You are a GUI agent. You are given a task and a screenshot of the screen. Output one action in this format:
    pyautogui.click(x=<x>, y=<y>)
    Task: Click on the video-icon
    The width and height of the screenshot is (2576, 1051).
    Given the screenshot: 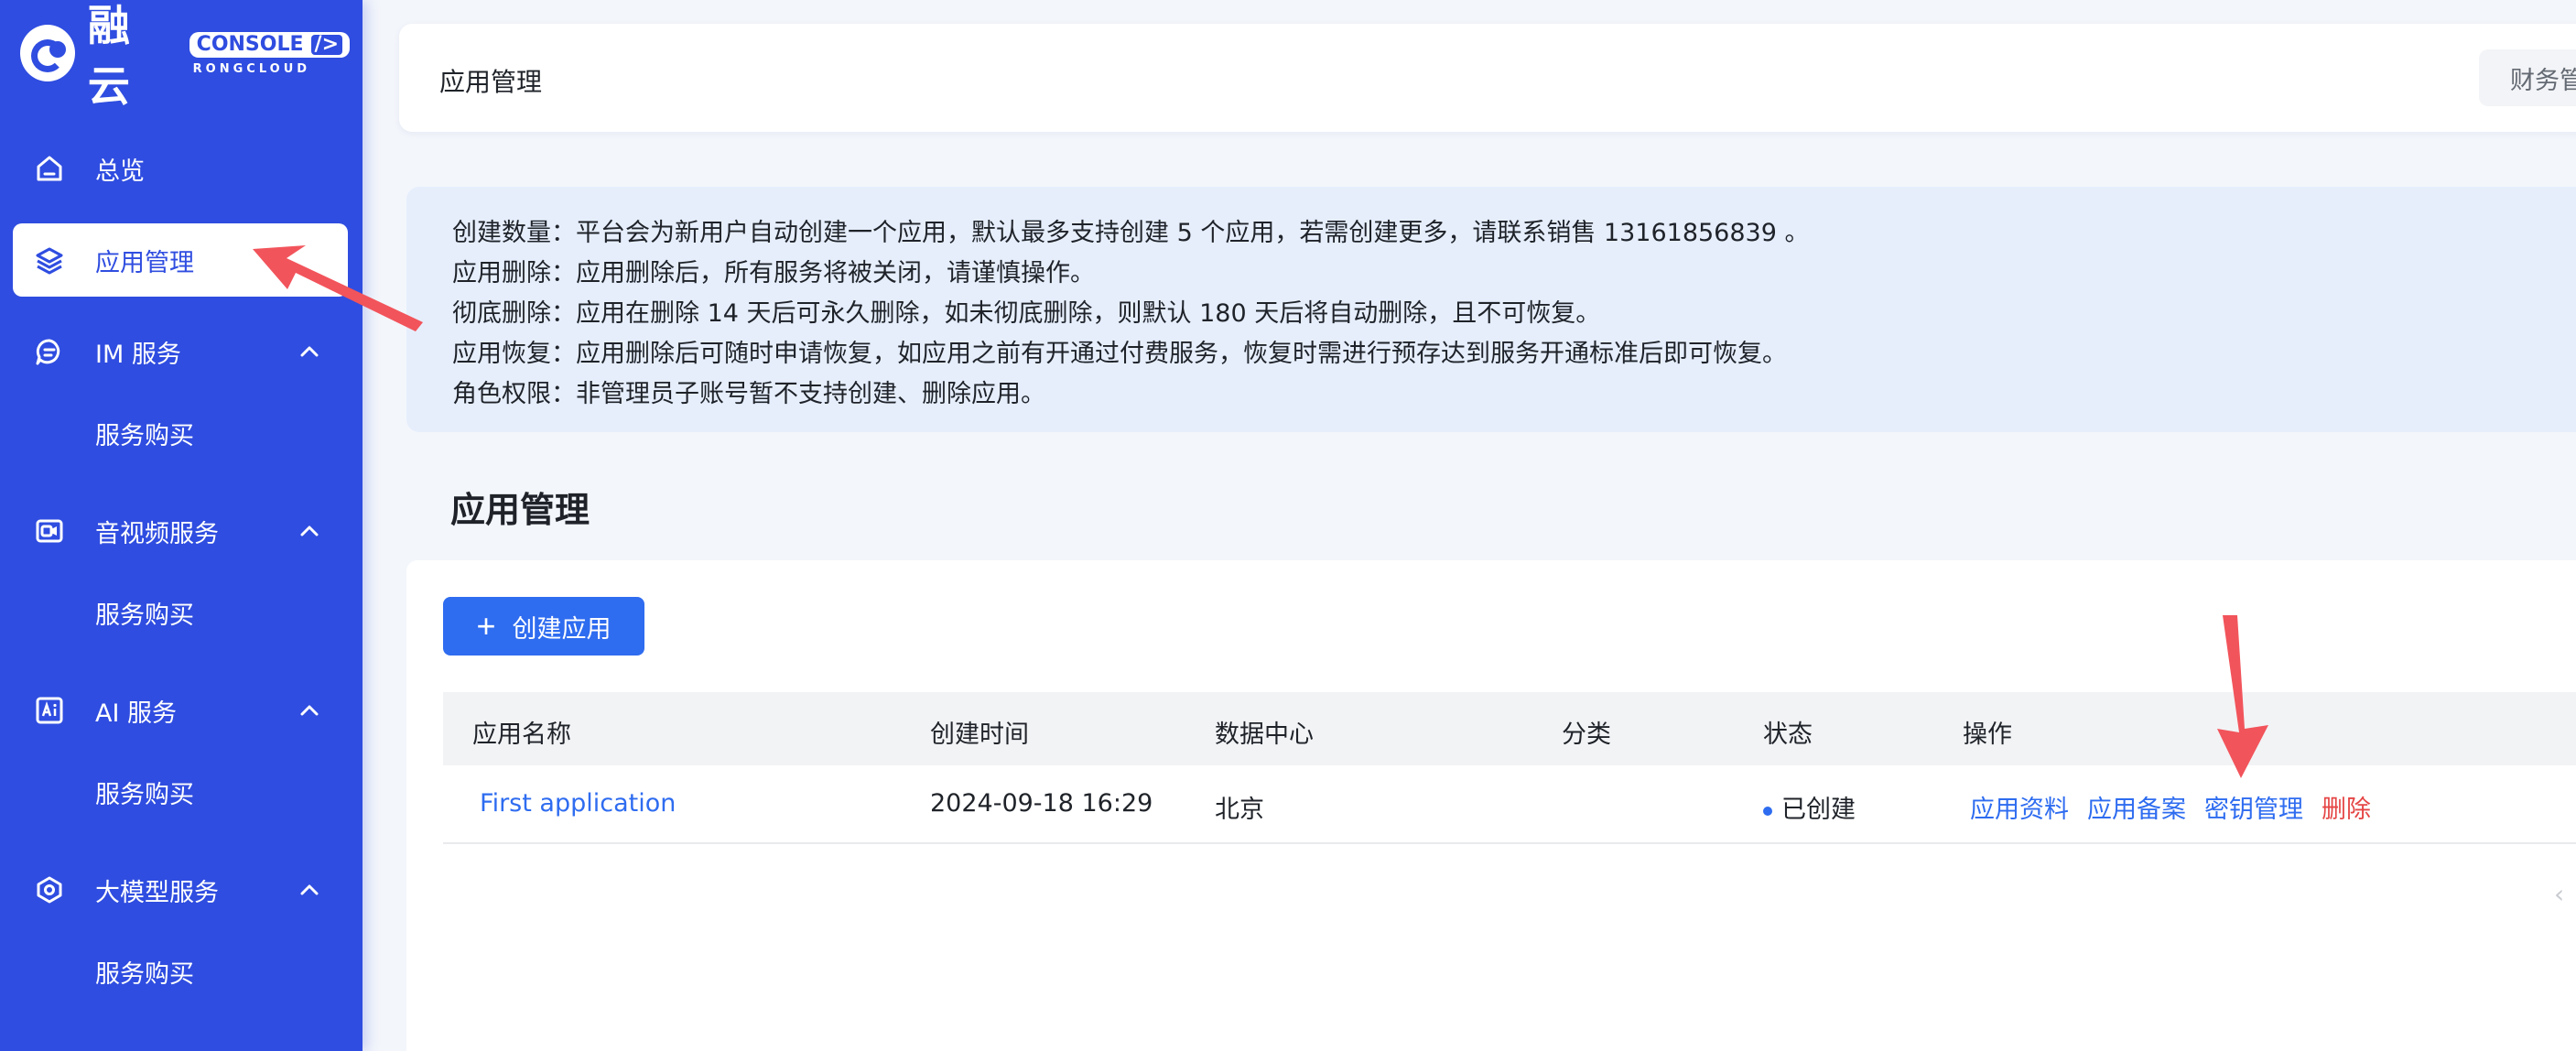 What is the action you would take?
    pyautogui.click(x=50, y=531)
    